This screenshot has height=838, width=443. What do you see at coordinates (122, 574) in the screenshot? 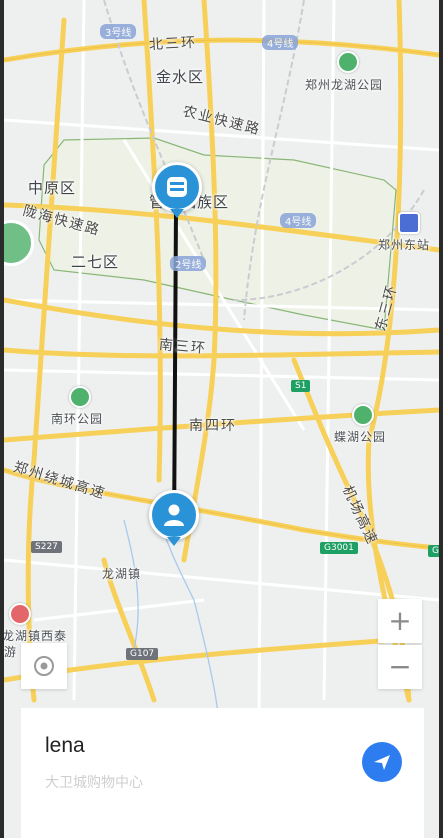
I see `place-label: 龙湖镇` at bounding box center [122, 574].